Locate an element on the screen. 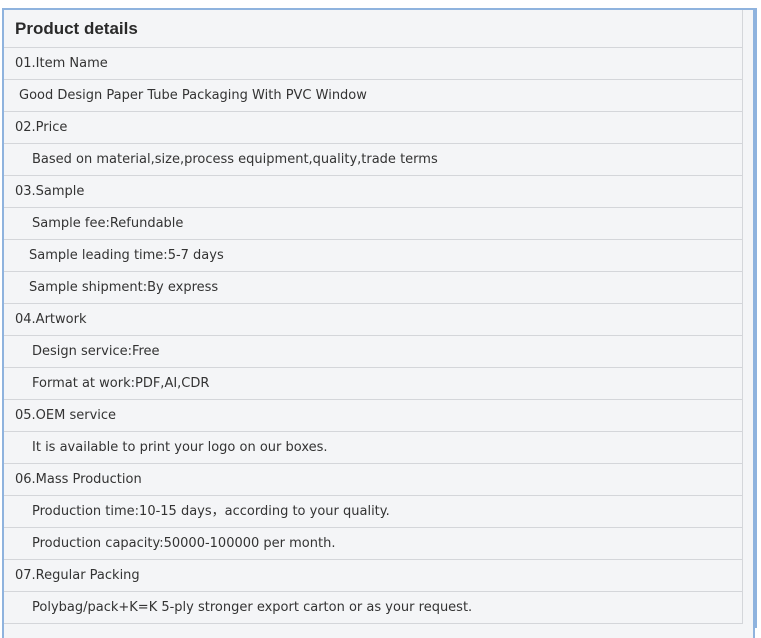  detail-value-row: Sample fee:Refundable is located at coordinates (373, 224).